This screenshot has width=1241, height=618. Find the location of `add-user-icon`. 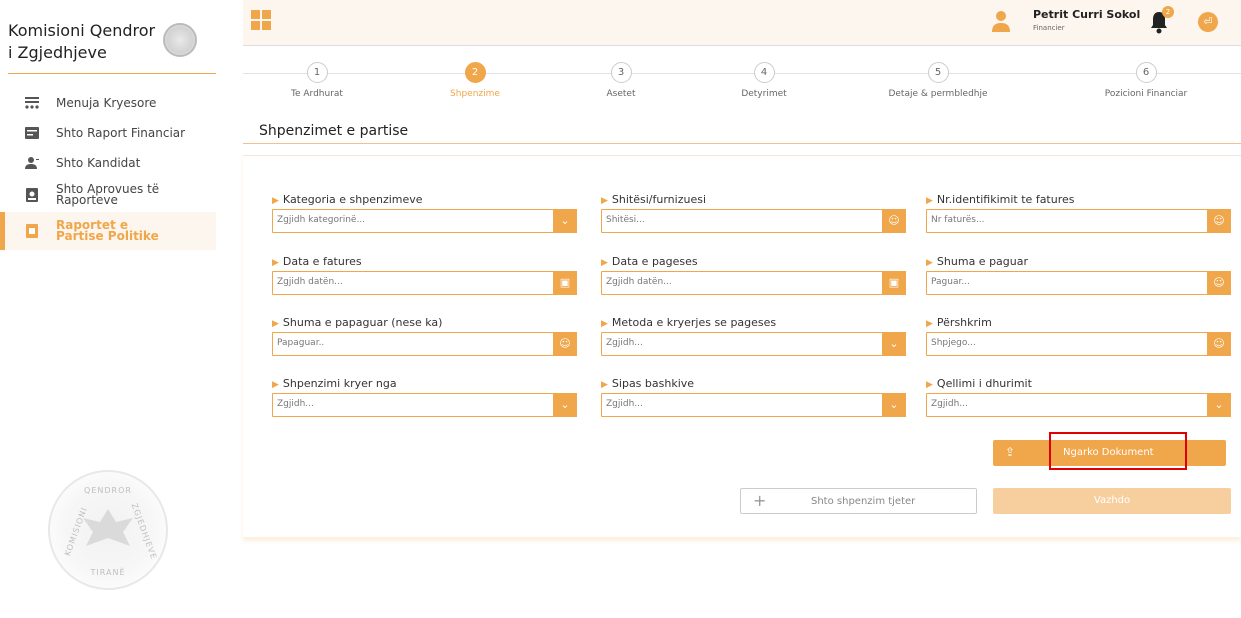

add-user-icon is located at coordinates (32, 163).